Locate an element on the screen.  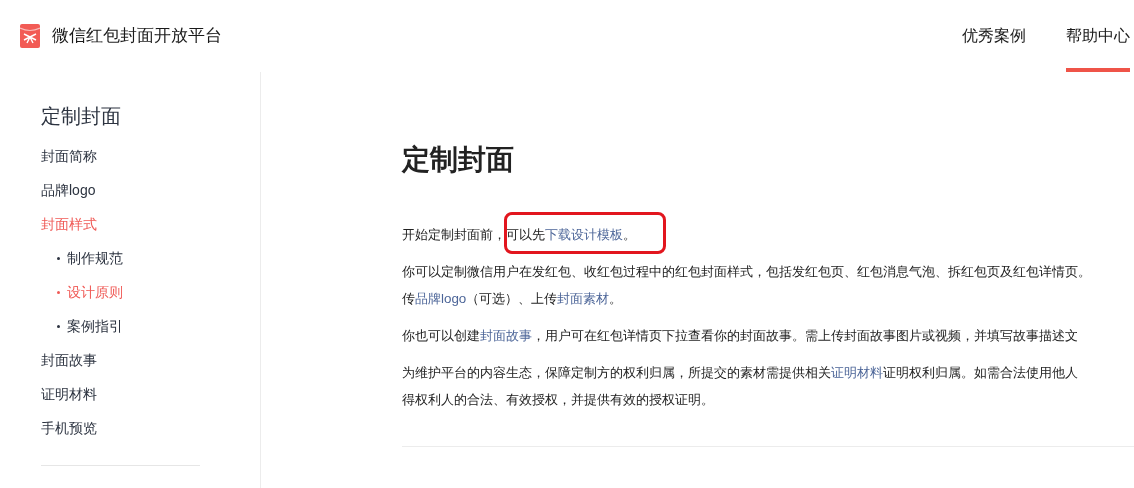
paragraph-line: 你也可以创建封面故事，用户可在红包详情页下拉查看你的封面故事。需上传封面故事图片或视频，并填写故事描述文 is located at coordinates (740, 336).